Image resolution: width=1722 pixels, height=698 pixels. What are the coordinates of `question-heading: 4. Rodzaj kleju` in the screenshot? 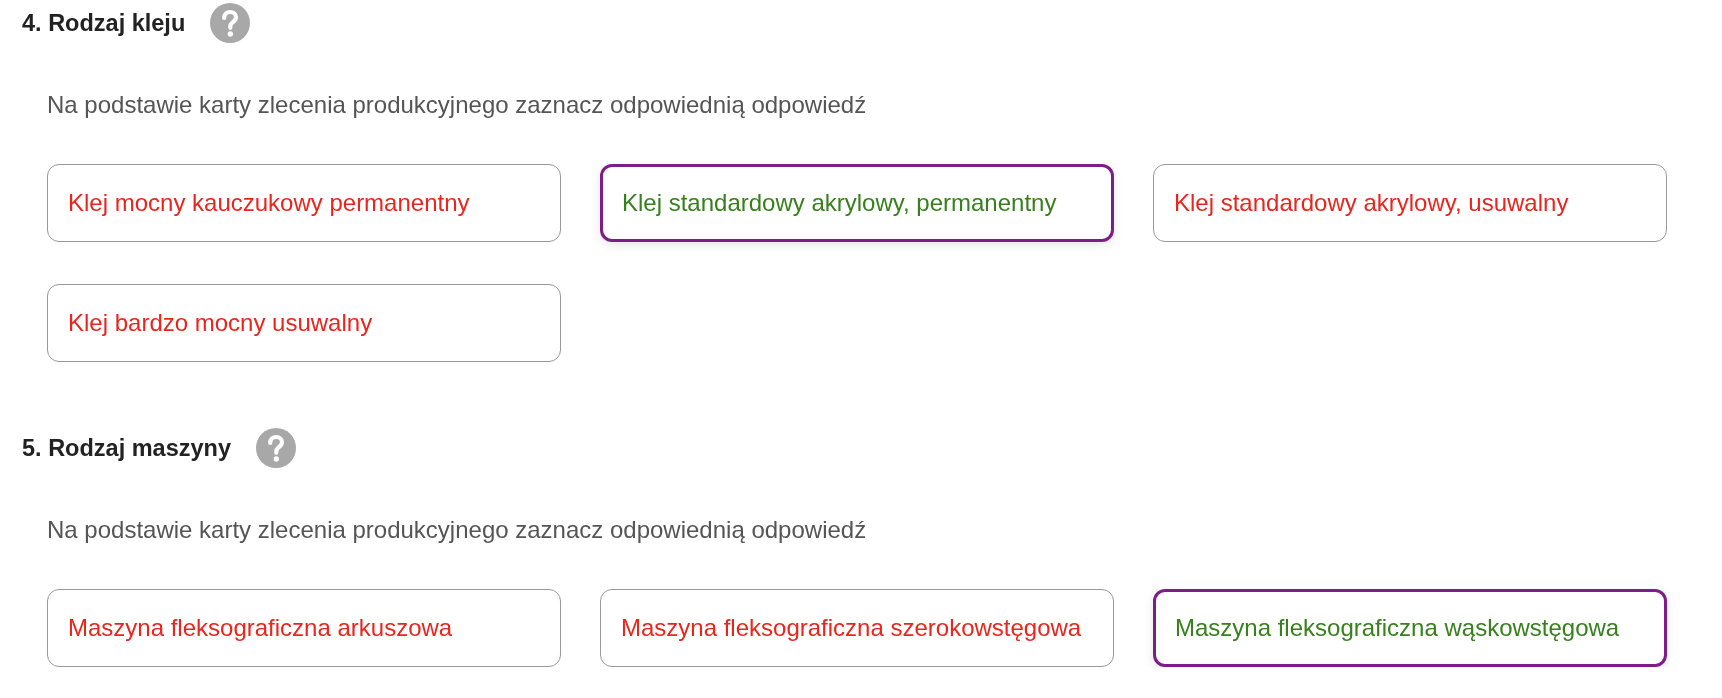 It's located at (104, 23).